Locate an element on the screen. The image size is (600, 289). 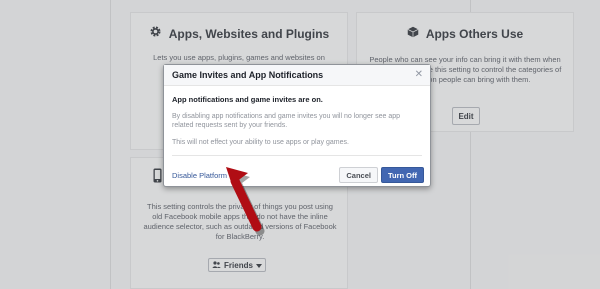
close-icon: ✕ is located at coordinates (419, 74).